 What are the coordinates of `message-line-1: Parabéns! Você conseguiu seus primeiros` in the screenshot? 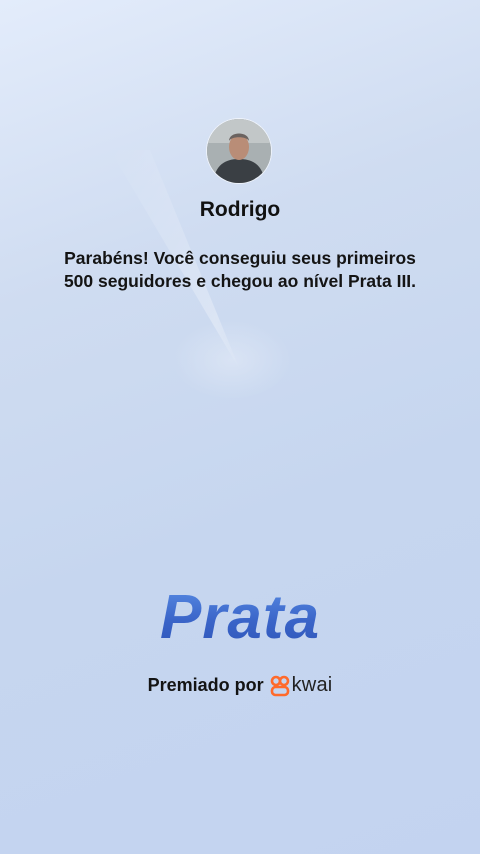 It's located at (240, 258).